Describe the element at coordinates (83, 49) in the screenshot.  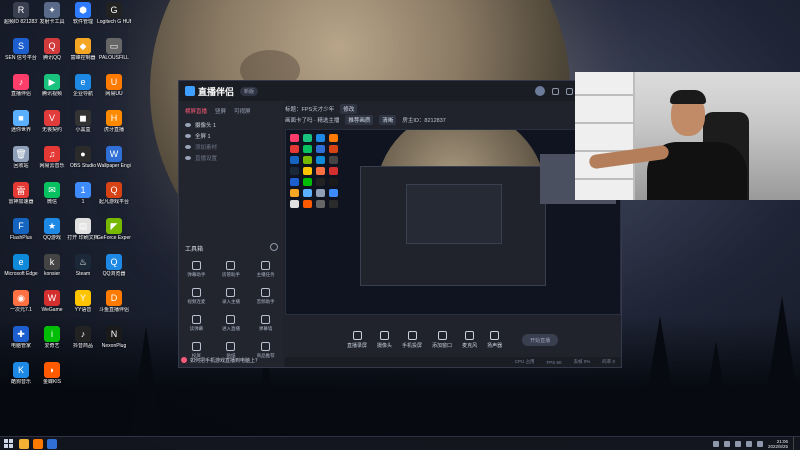
I see `desktop-icon: ◆ 富峰控制器` at that location.